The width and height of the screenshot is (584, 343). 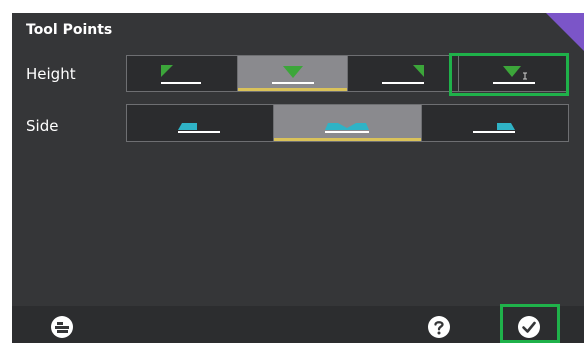 I want to click on height-right-edge-icon, so click(x=403, y=74).